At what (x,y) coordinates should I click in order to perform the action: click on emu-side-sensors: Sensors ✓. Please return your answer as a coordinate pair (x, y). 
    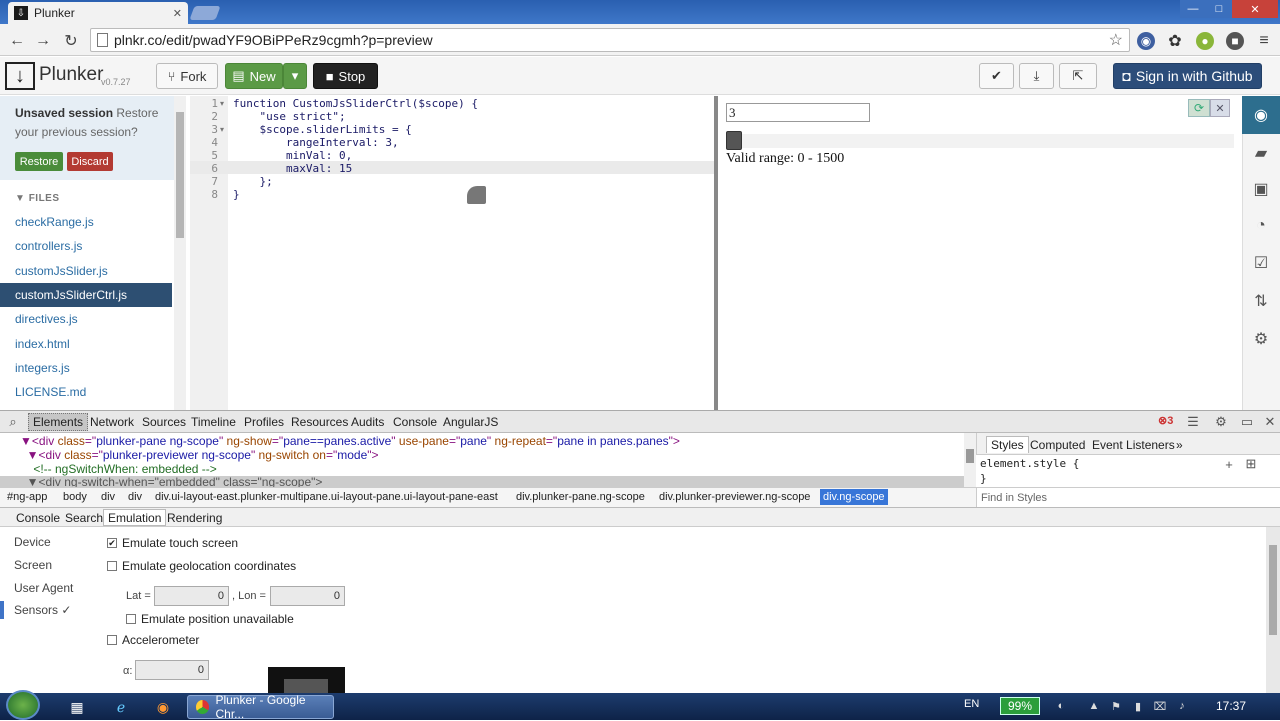
    Looking at the image, I should click on (42, 610).